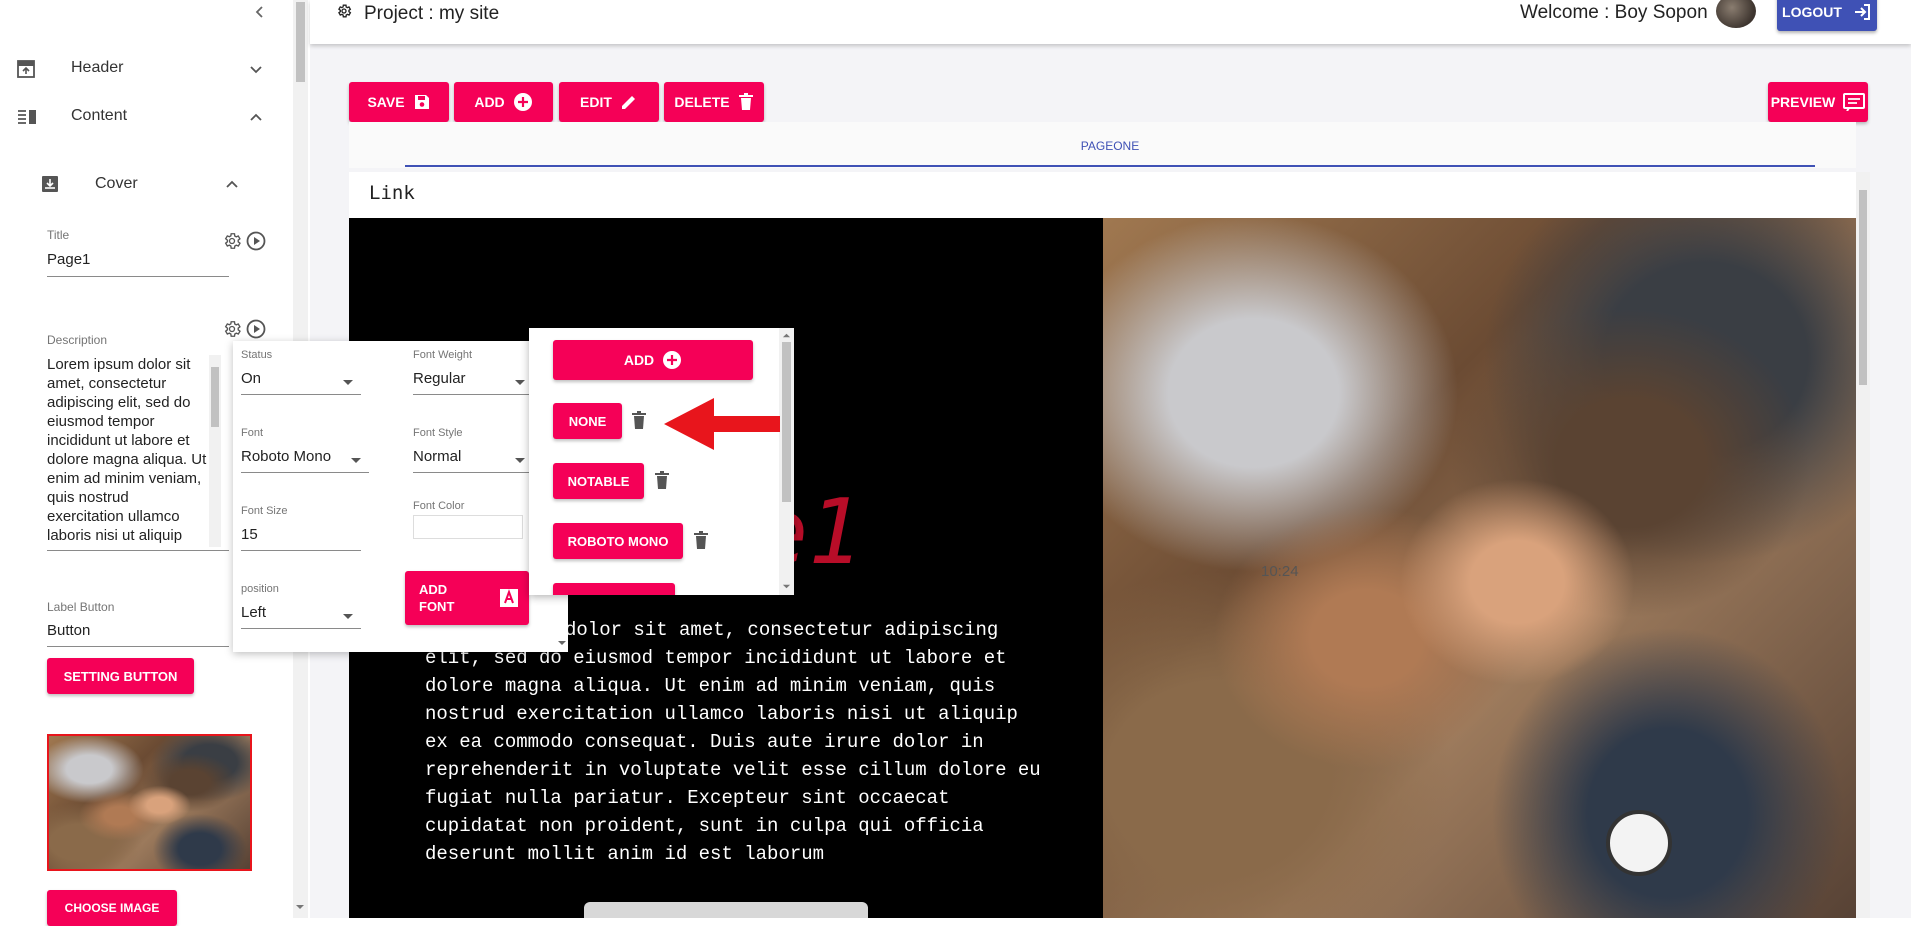 This screenshot has width=1911, height=926. I want to click on choose-image-button: CHOOSE IMAGE, so click(112, 908).